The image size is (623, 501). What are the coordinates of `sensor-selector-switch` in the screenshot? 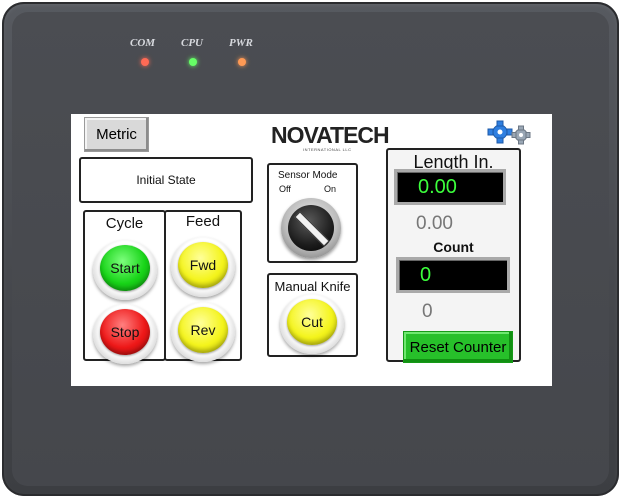 It's located at (311, 228).